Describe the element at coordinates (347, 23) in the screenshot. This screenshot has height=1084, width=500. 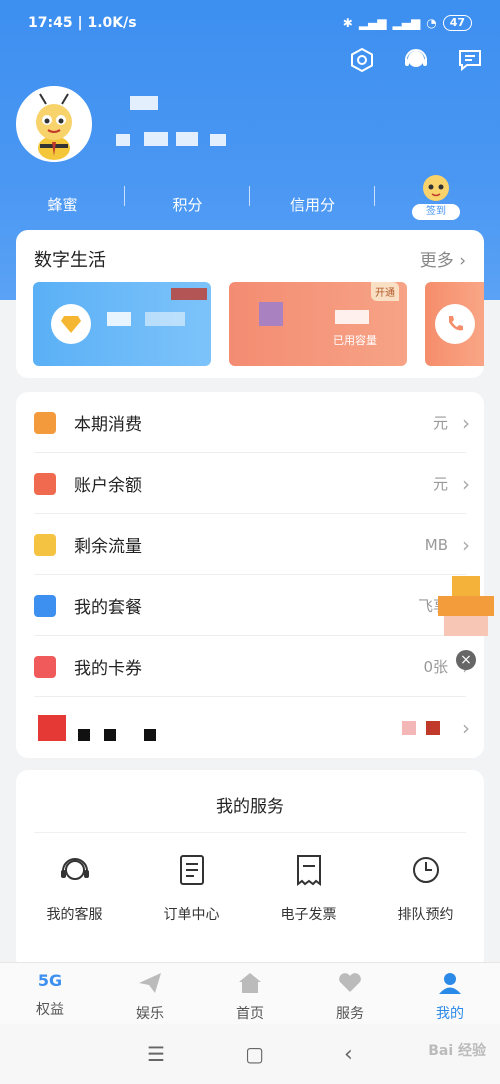
I see `bluetooth-icon: ✱` at that location.